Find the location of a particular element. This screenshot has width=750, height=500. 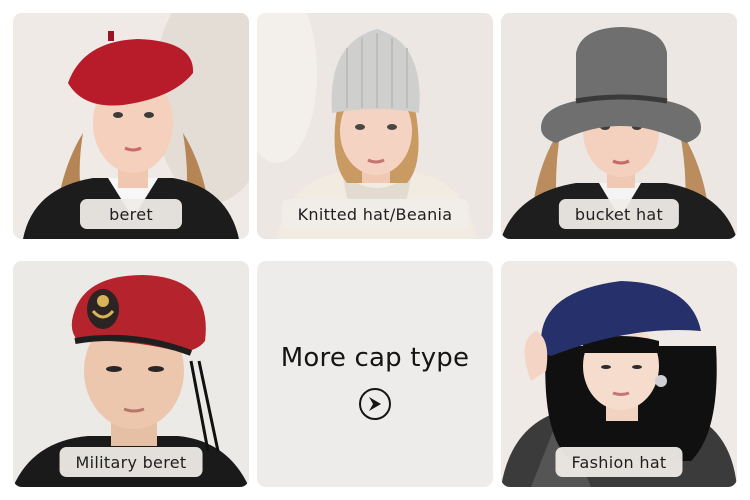

chevron-right-circle-icon is located at coordinates (375, 404).